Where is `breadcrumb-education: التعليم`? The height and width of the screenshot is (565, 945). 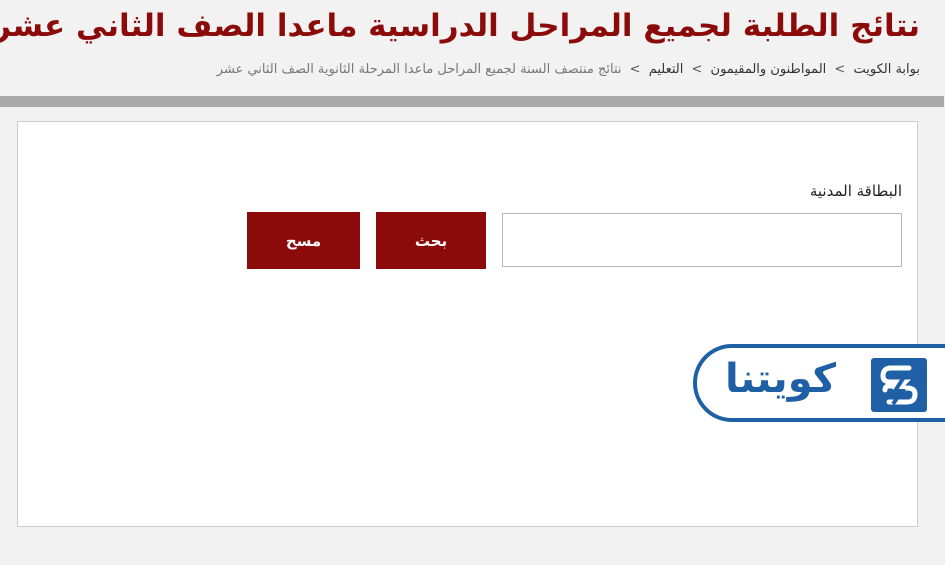
breadcrumb-education: التعليم is located at coordinates (667, 69).